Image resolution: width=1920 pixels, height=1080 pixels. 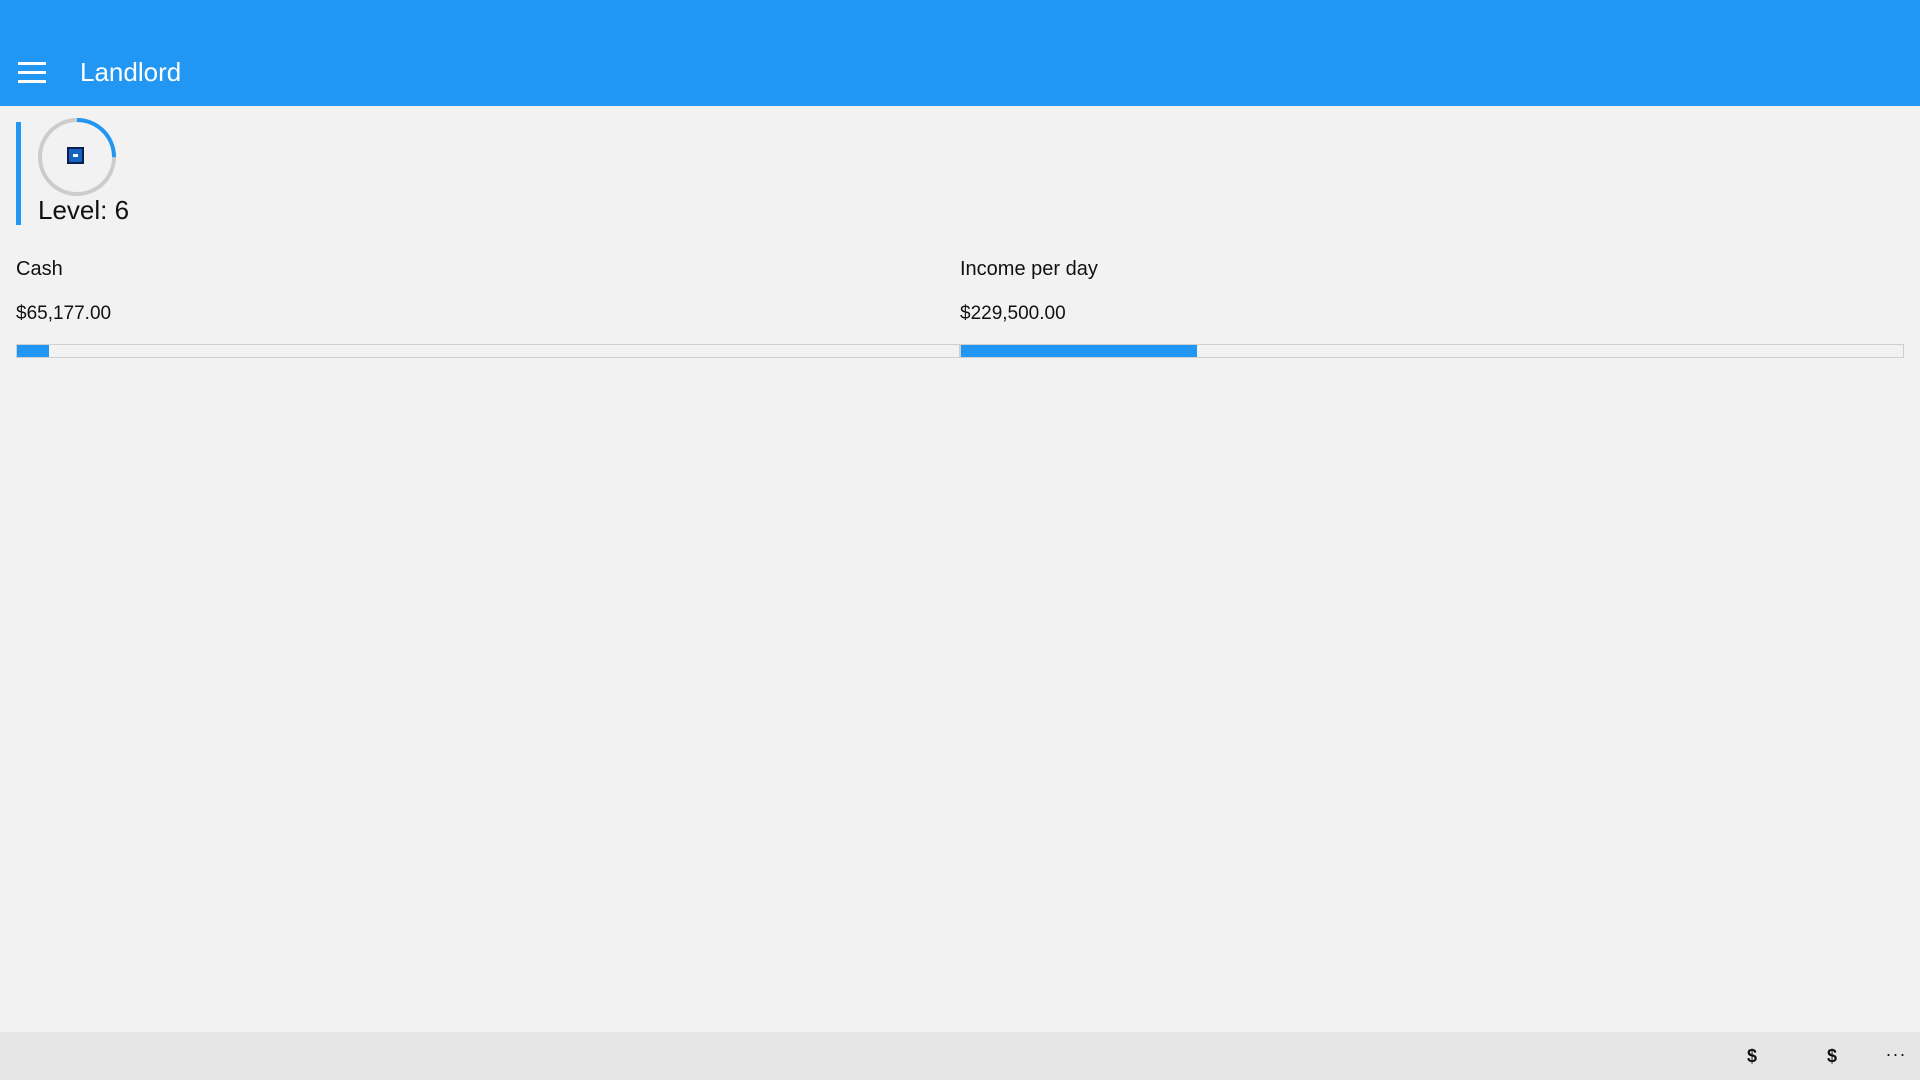 I want to click on income-progress-fill, so click(x=1079, y=351).